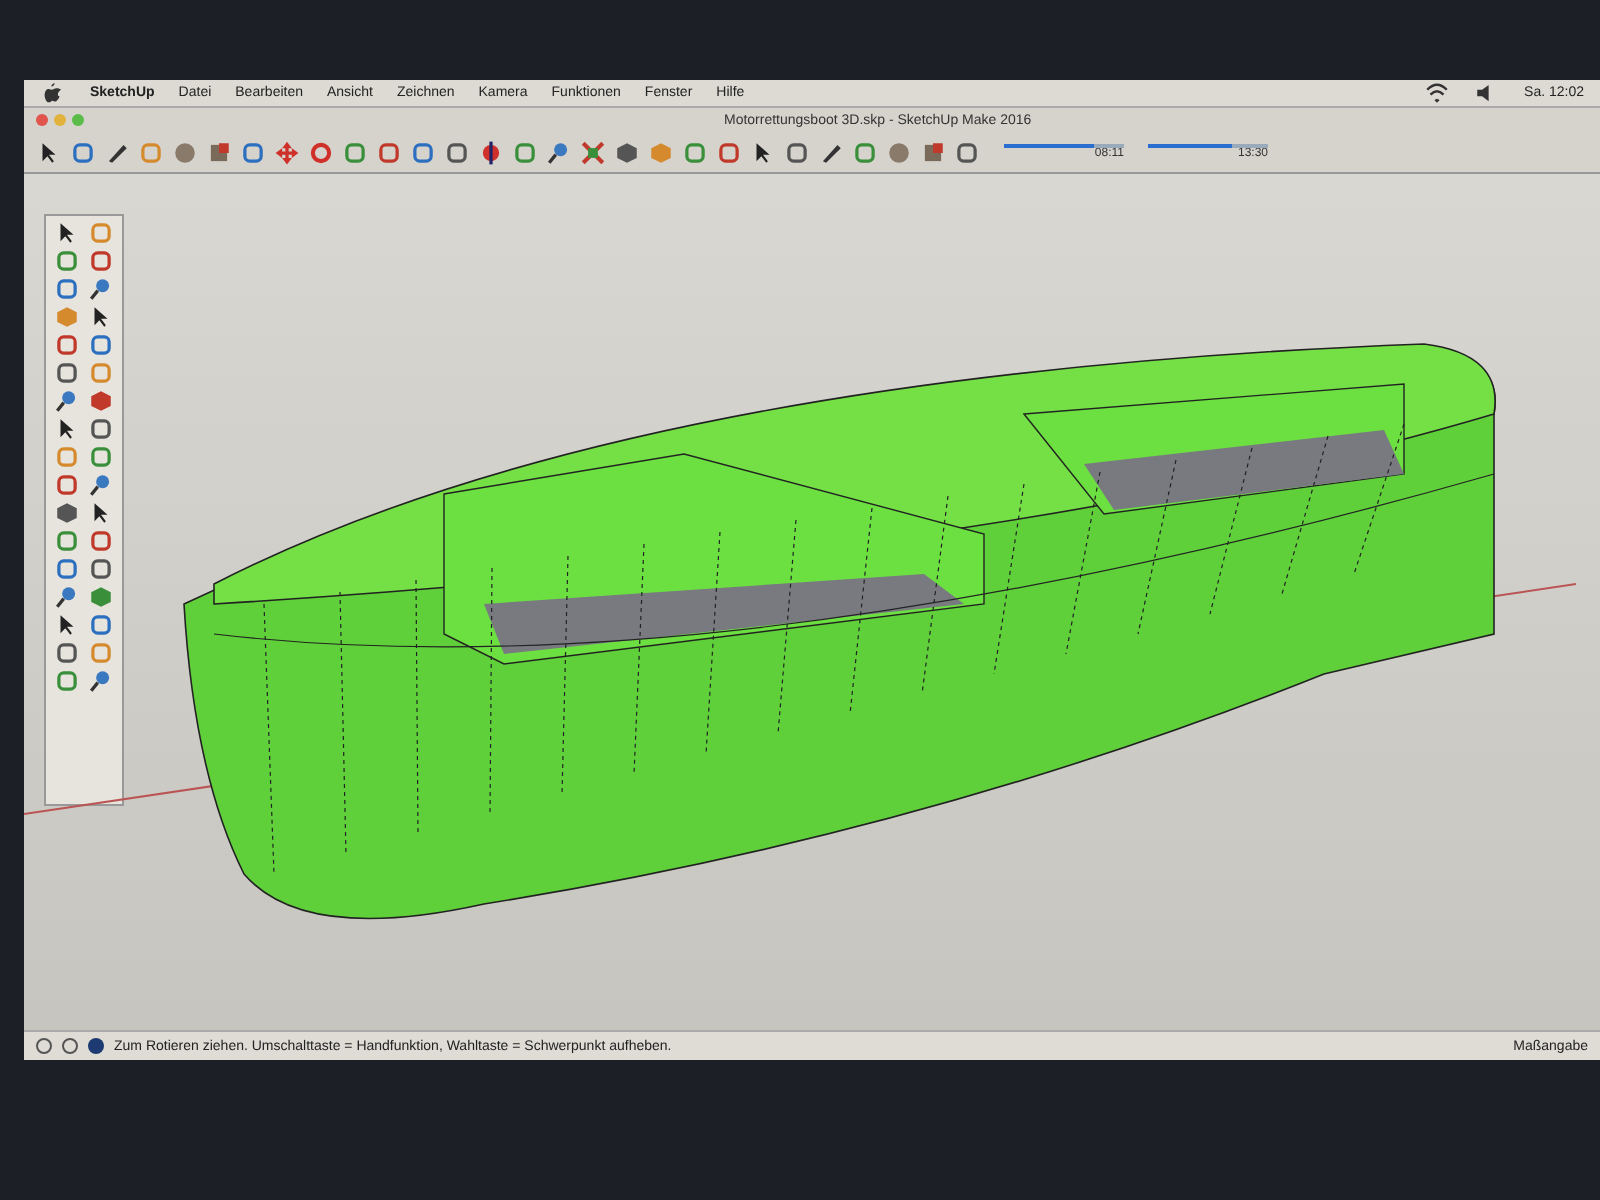  I want to click on apple-logo-icon, so click(53, 93).